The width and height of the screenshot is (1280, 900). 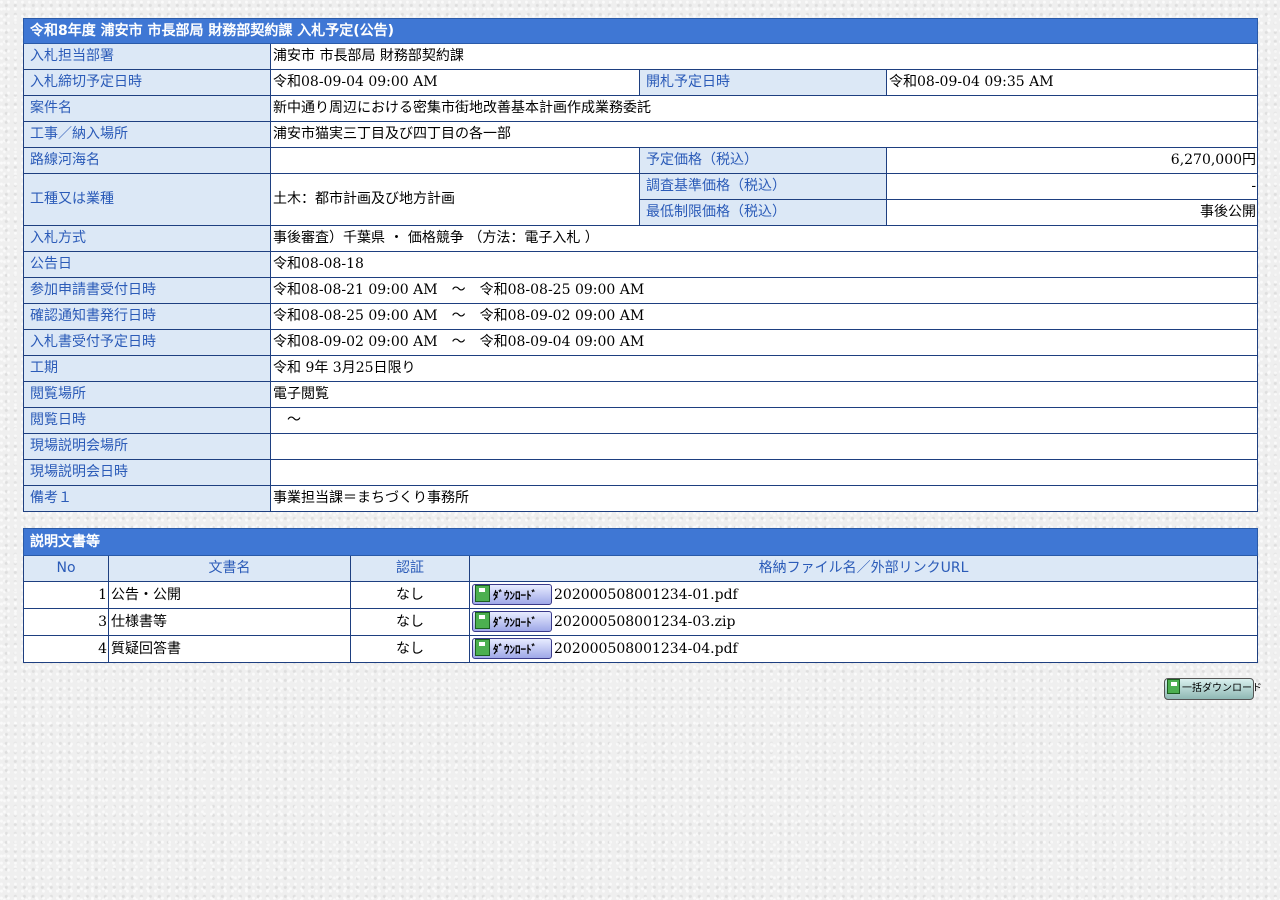 I want to click on notice-value: 令和08-08-18, so click(x=764, y=264).